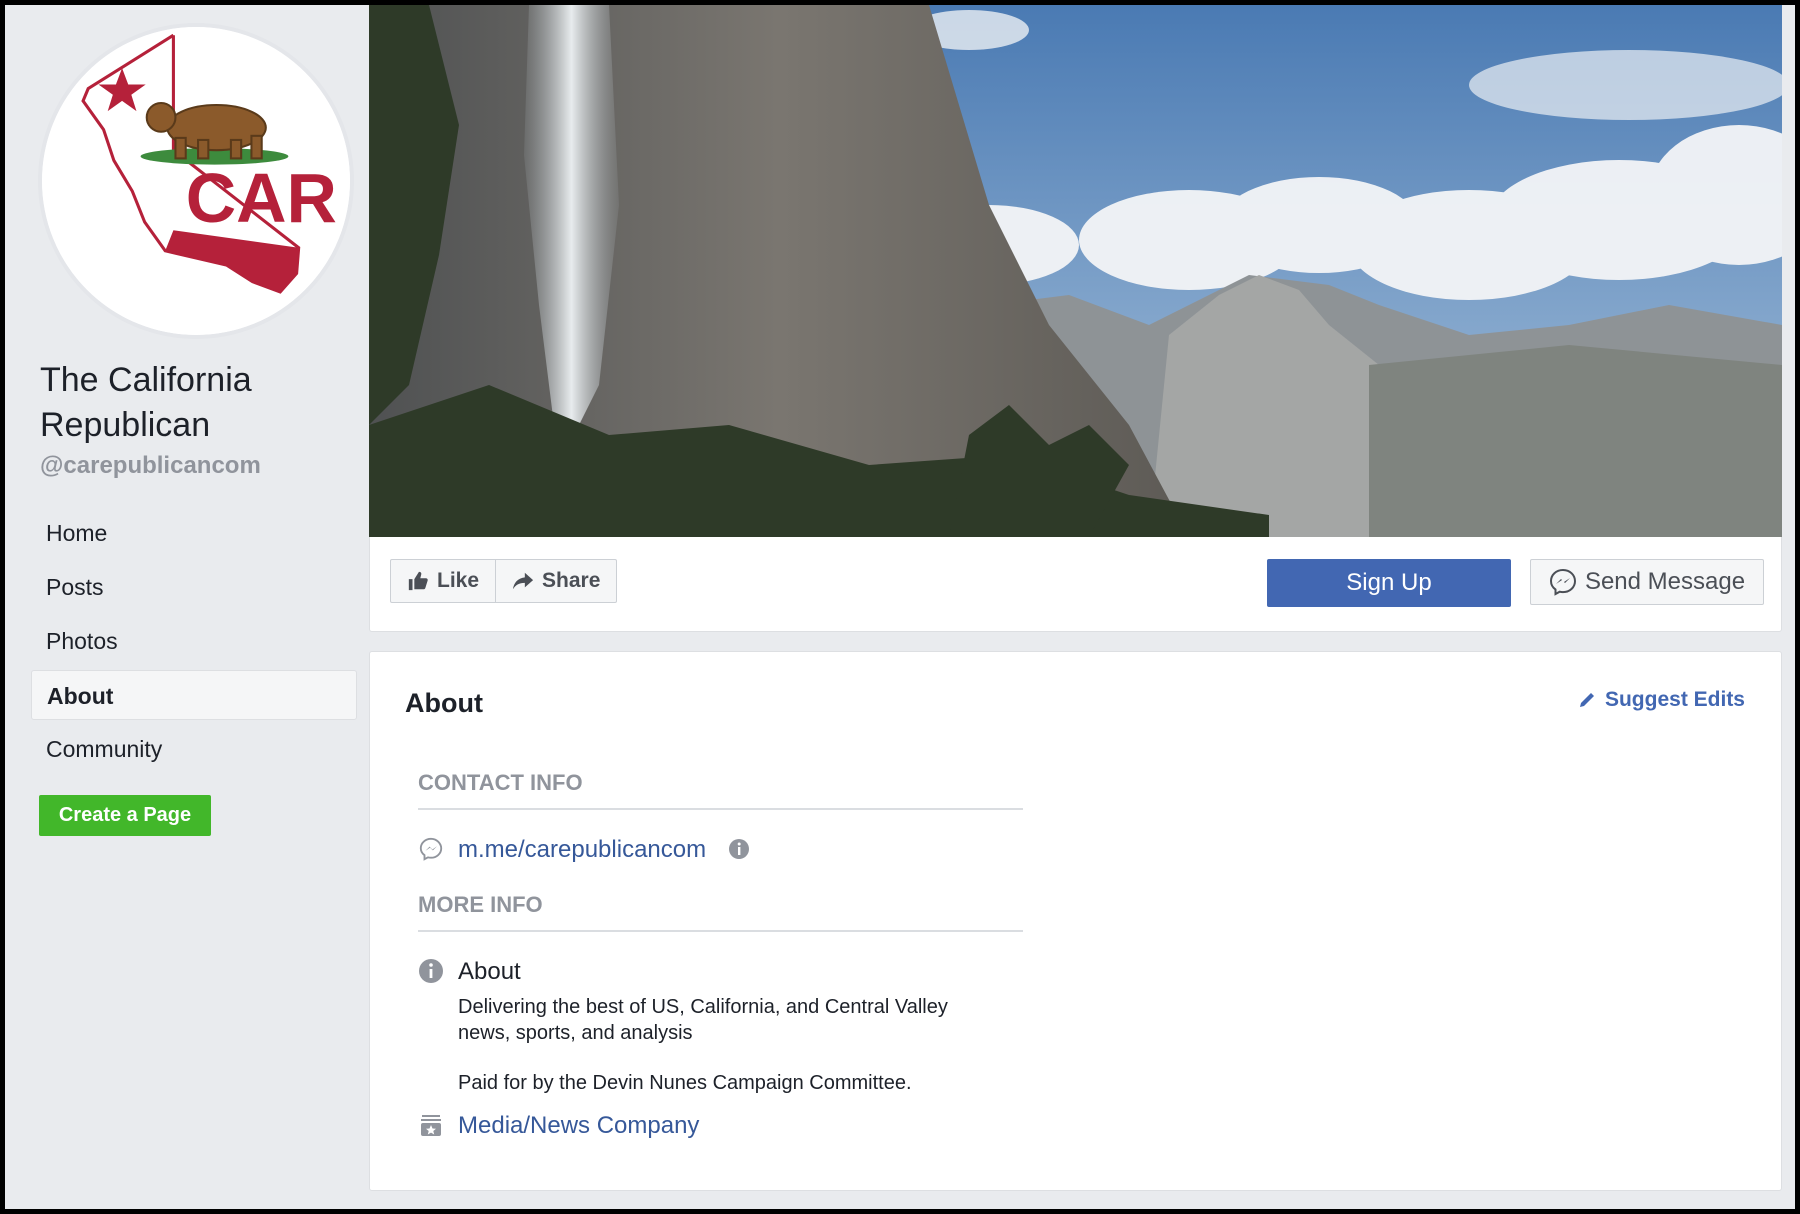 Image resolution: width=1800 pixels, height=1214 pixels. Describe the element at coordinates (1389, 583) in the screenshot. I see `sign-up-button: Sign Up` at that location.